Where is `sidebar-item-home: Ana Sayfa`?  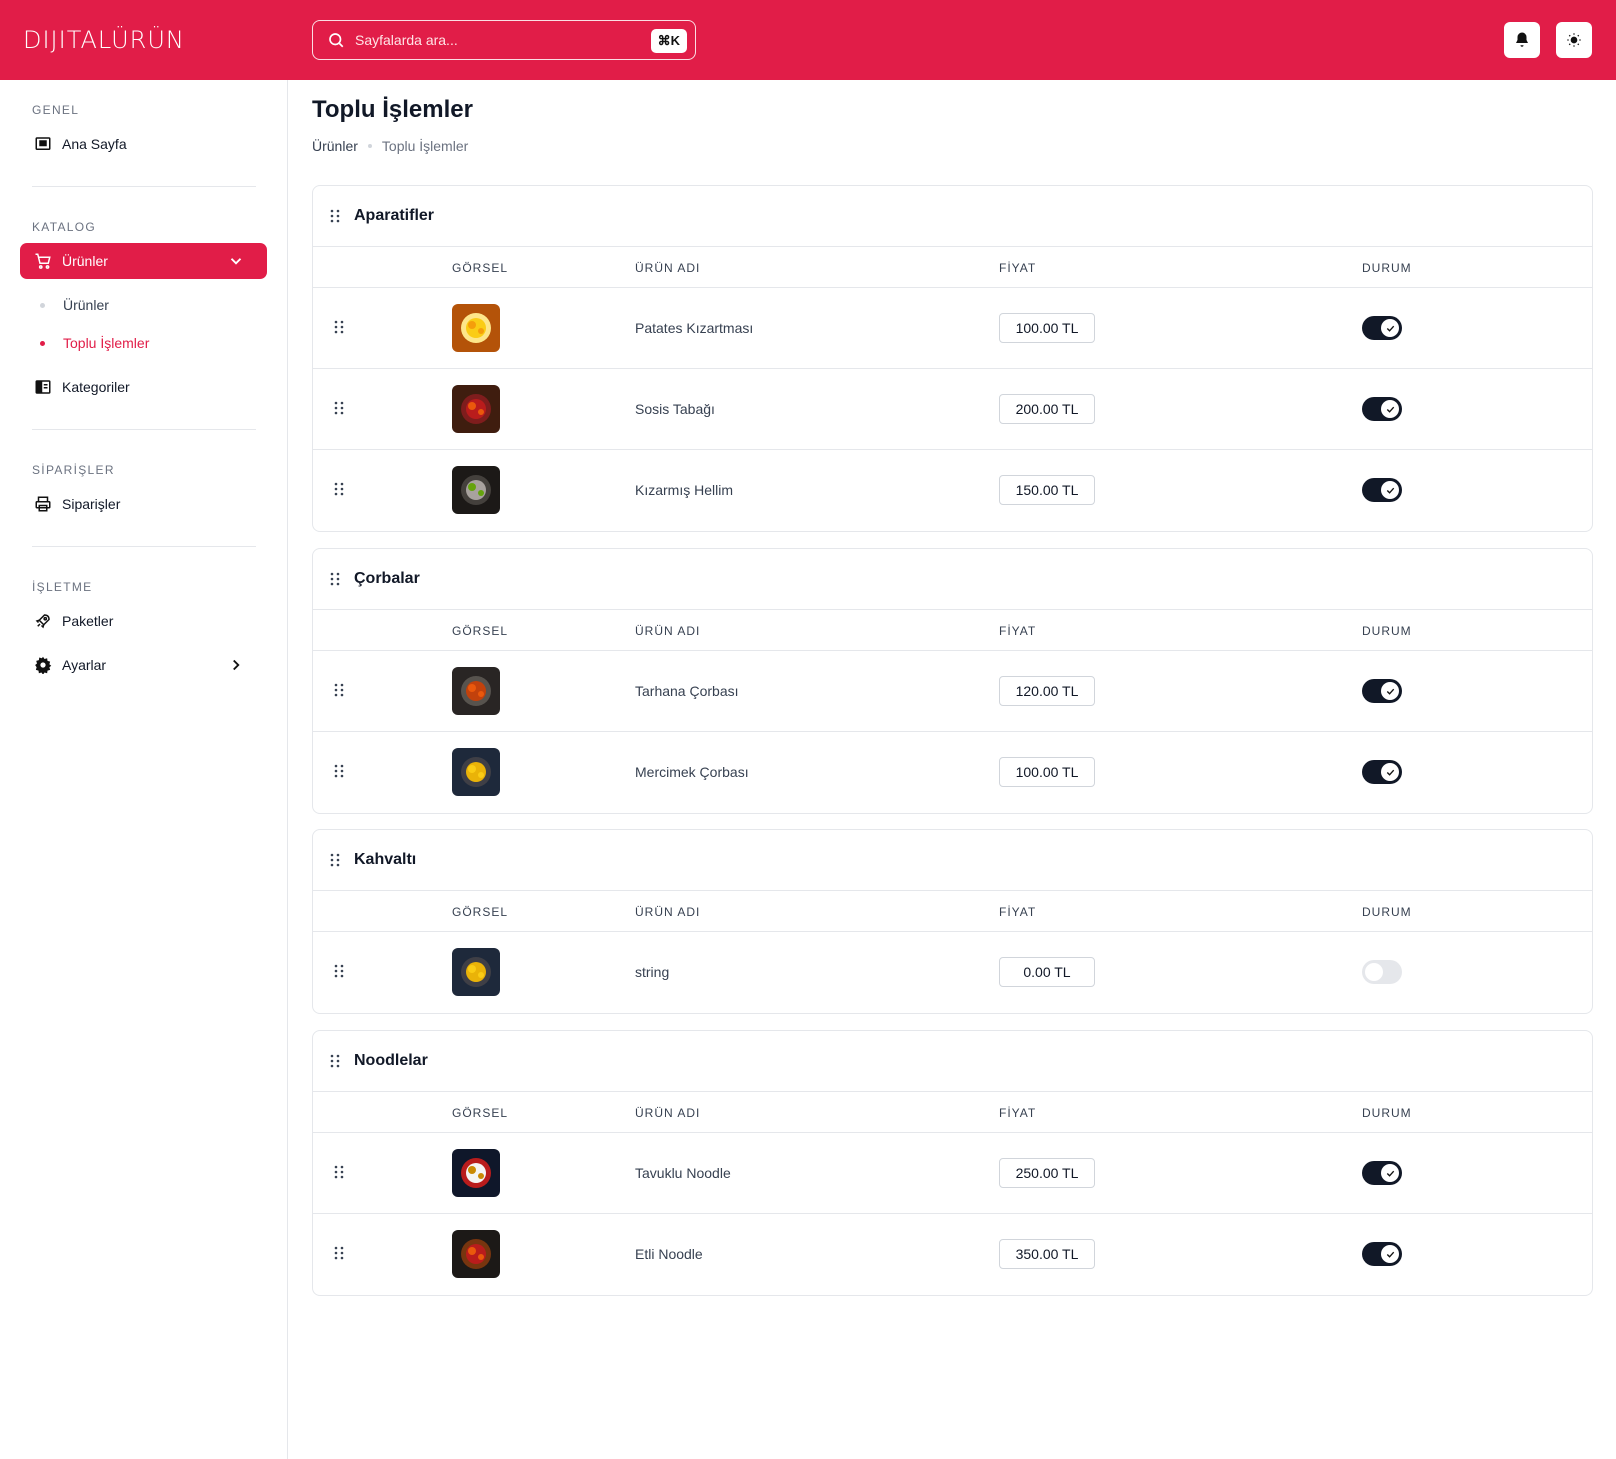 sidebar-item-home: Ana Sayfa is located at coordinates (143, 144).